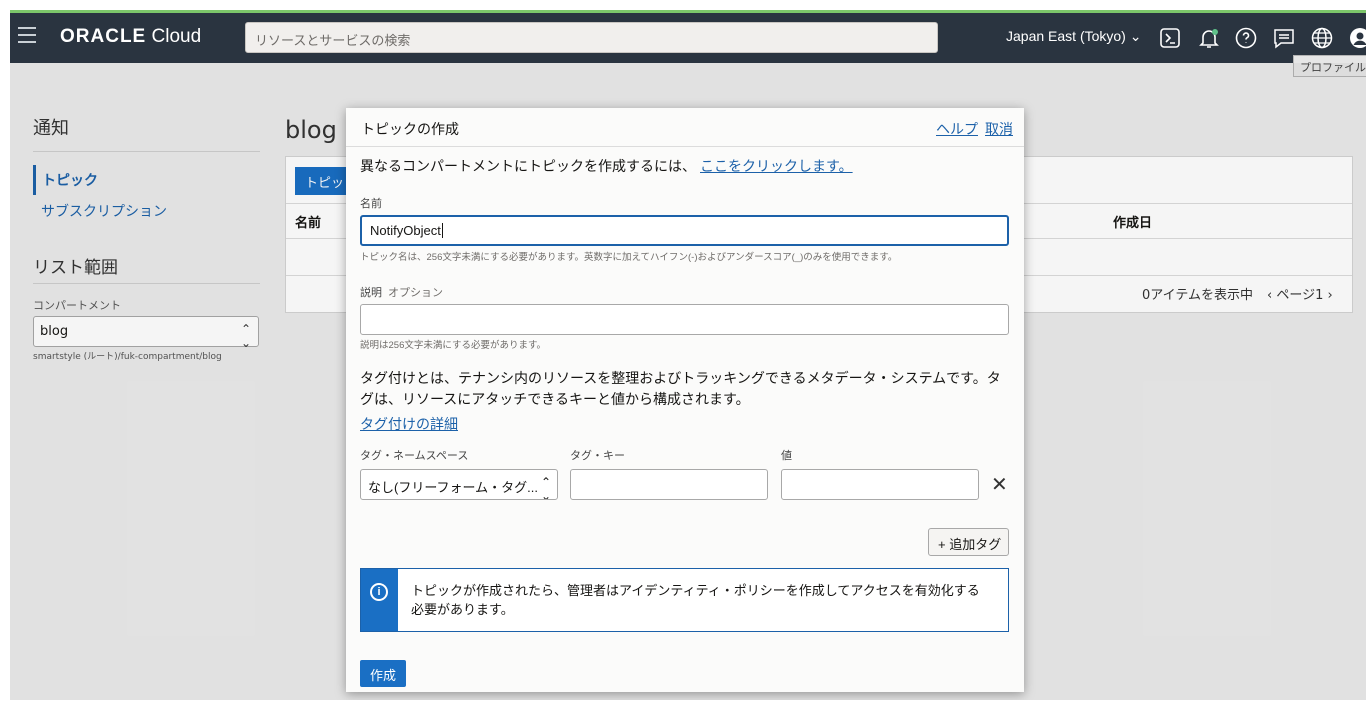 The width and height of the screenshot is (1372, 711). Describe the element at coordinates (1246, 38) in the screenshot. I see `help-icon` at that location.